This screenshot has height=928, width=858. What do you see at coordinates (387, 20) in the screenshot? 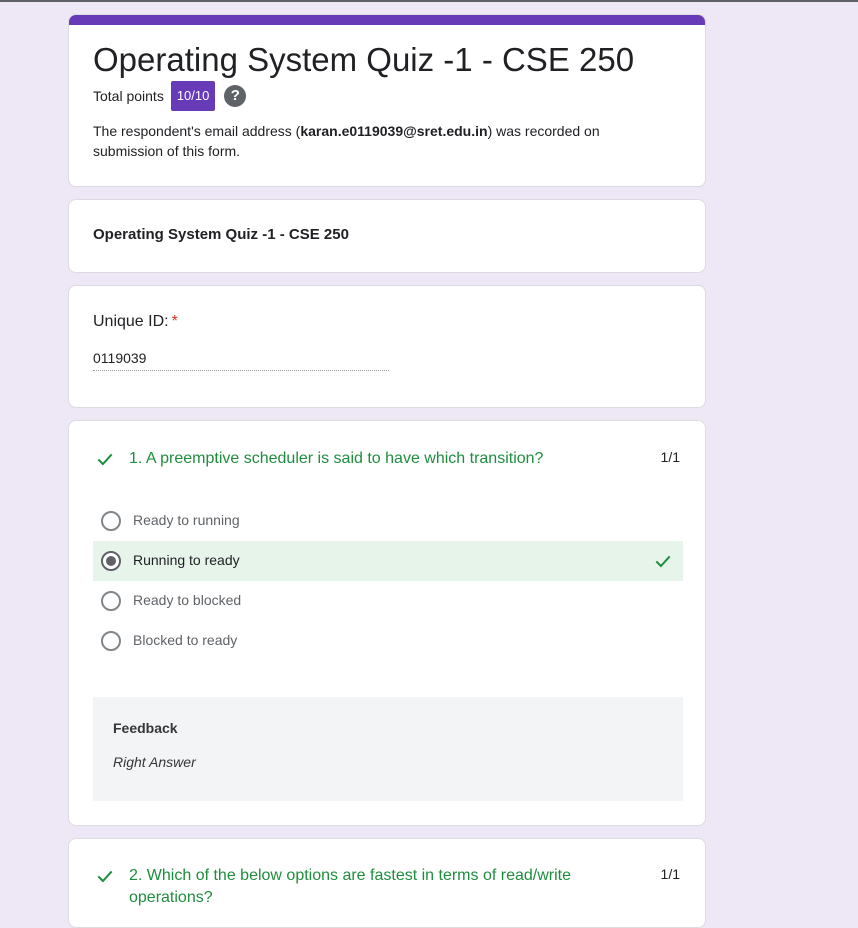
I see `header-accent-bar` at bounding box center [387, 20].